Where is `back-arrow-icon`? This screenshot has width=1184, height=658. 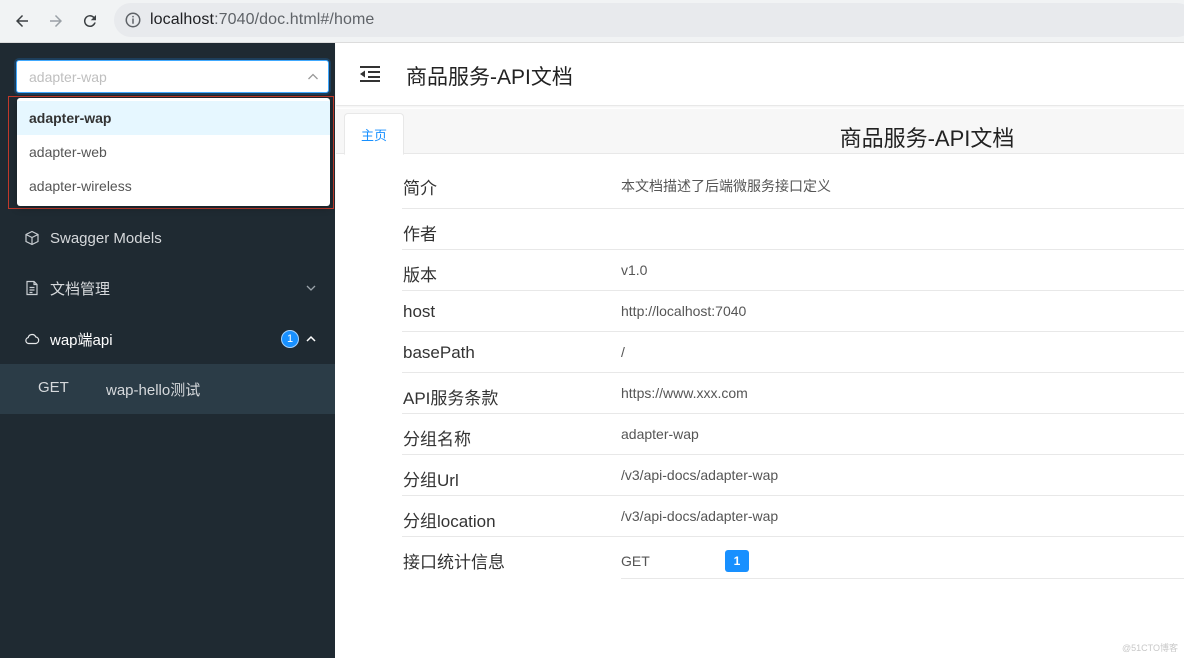
back-arrow-icon is located at coordinates (22, 21).